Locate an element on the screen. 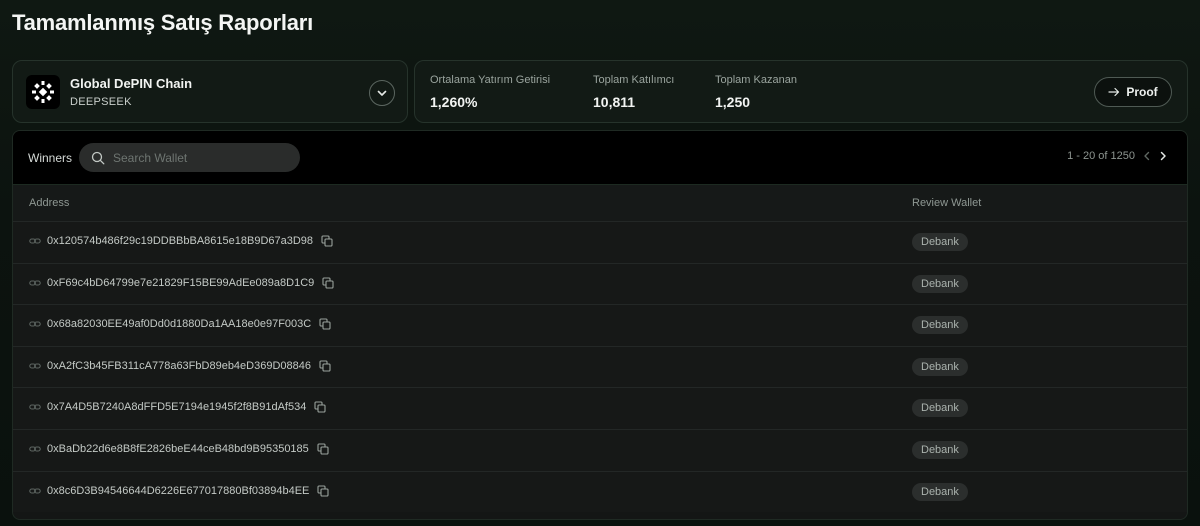  search-wallet-box is located at coordinates (189, 157).